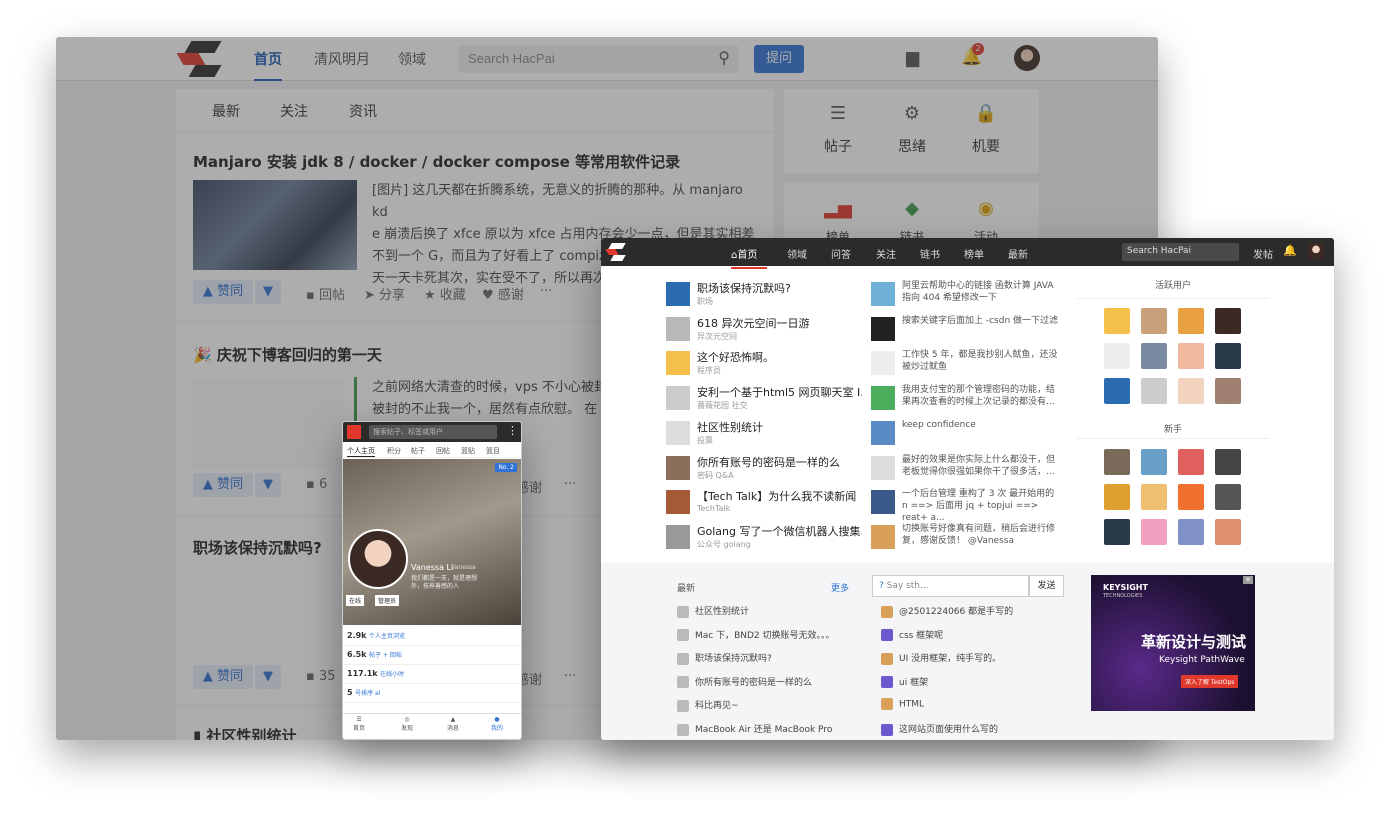 Image resolution: width=1391 pixels, height=813 pixels. I want to click on latest-item: MacBook Air 还是 MacBook Pro, so click(754, 729).